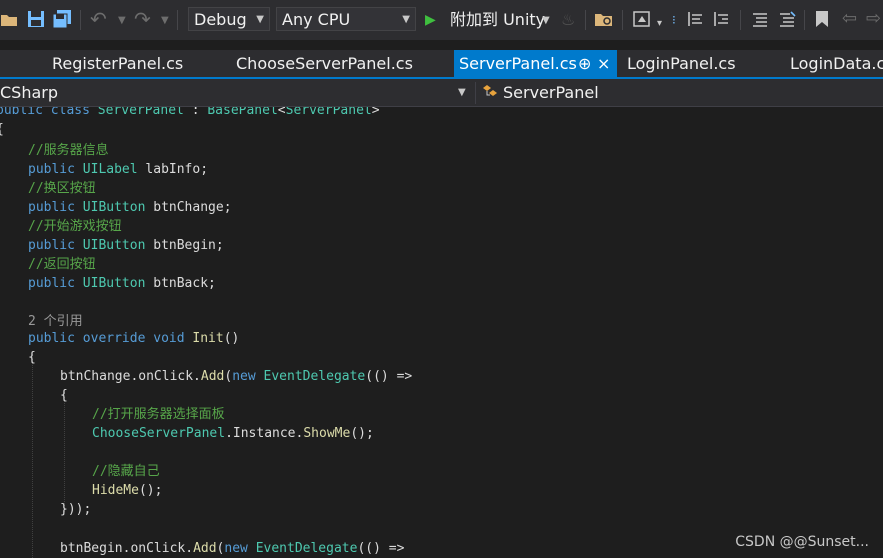  I want to click on code-token: ChooseServerPanel, so click(159, 433).